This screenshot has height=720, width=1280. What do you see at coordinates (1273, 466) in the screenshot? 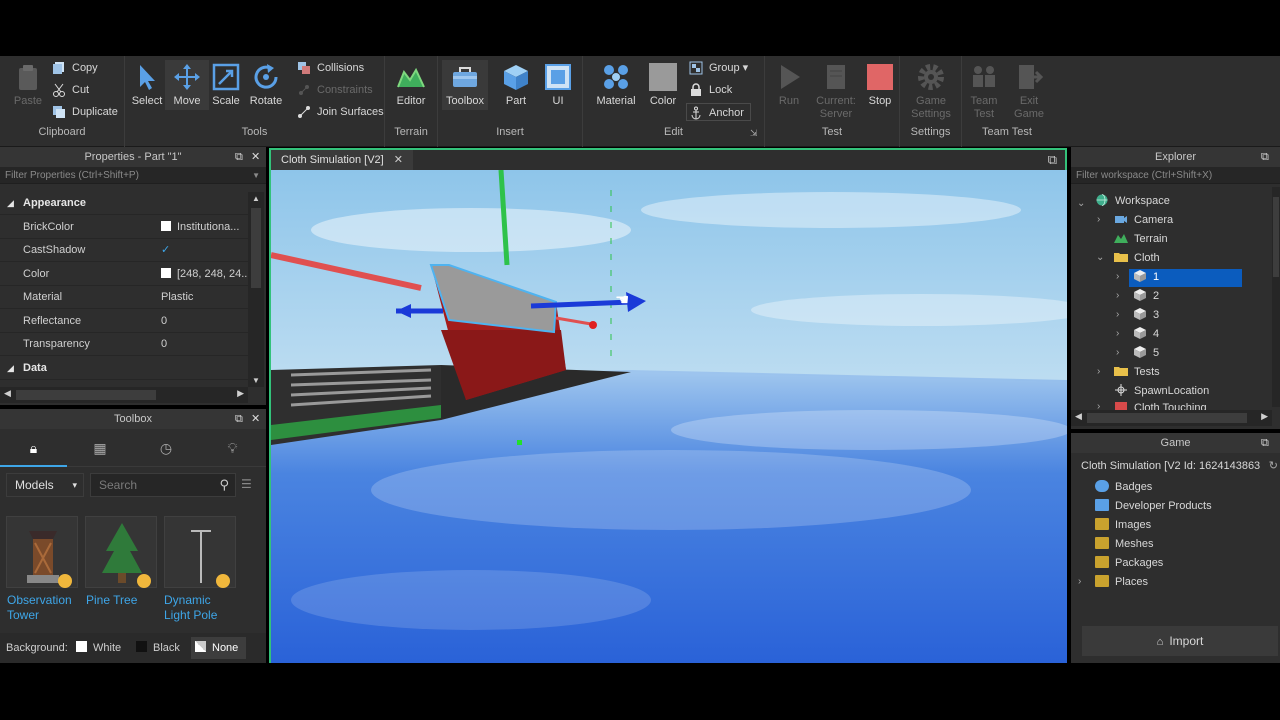
I see `refresh-icon: ↻` at bounding box center [1273, 466].